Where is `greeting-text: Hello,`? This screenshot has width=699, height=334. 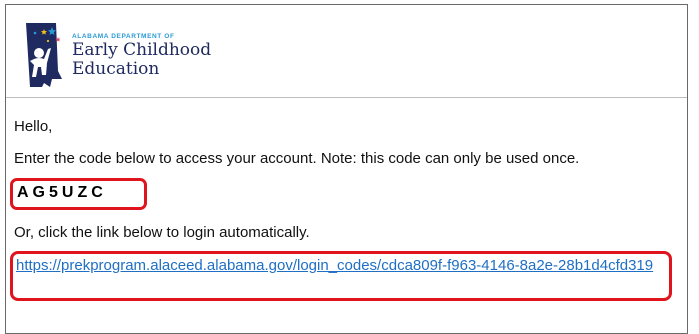 greeting-text: Hello, is located at coordinates (33, 126).